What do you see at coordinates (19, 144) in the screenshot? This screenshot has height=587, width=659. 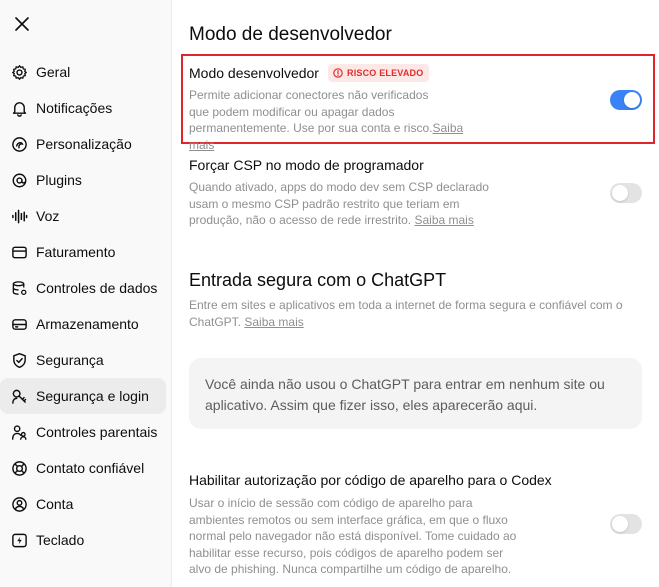 I see `personalization-icon` at bounding box center [19, 144].